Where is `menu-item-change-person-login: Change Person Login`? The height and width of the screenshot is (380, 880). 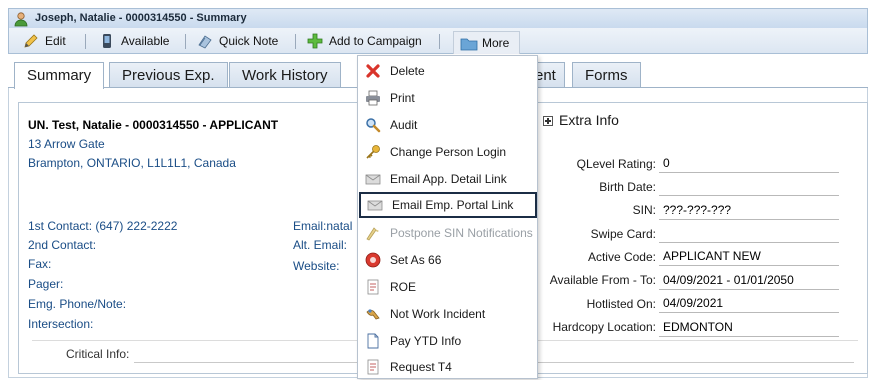 menu-item-change-person-login: Change Person Login is located at coordinates (448, 152).